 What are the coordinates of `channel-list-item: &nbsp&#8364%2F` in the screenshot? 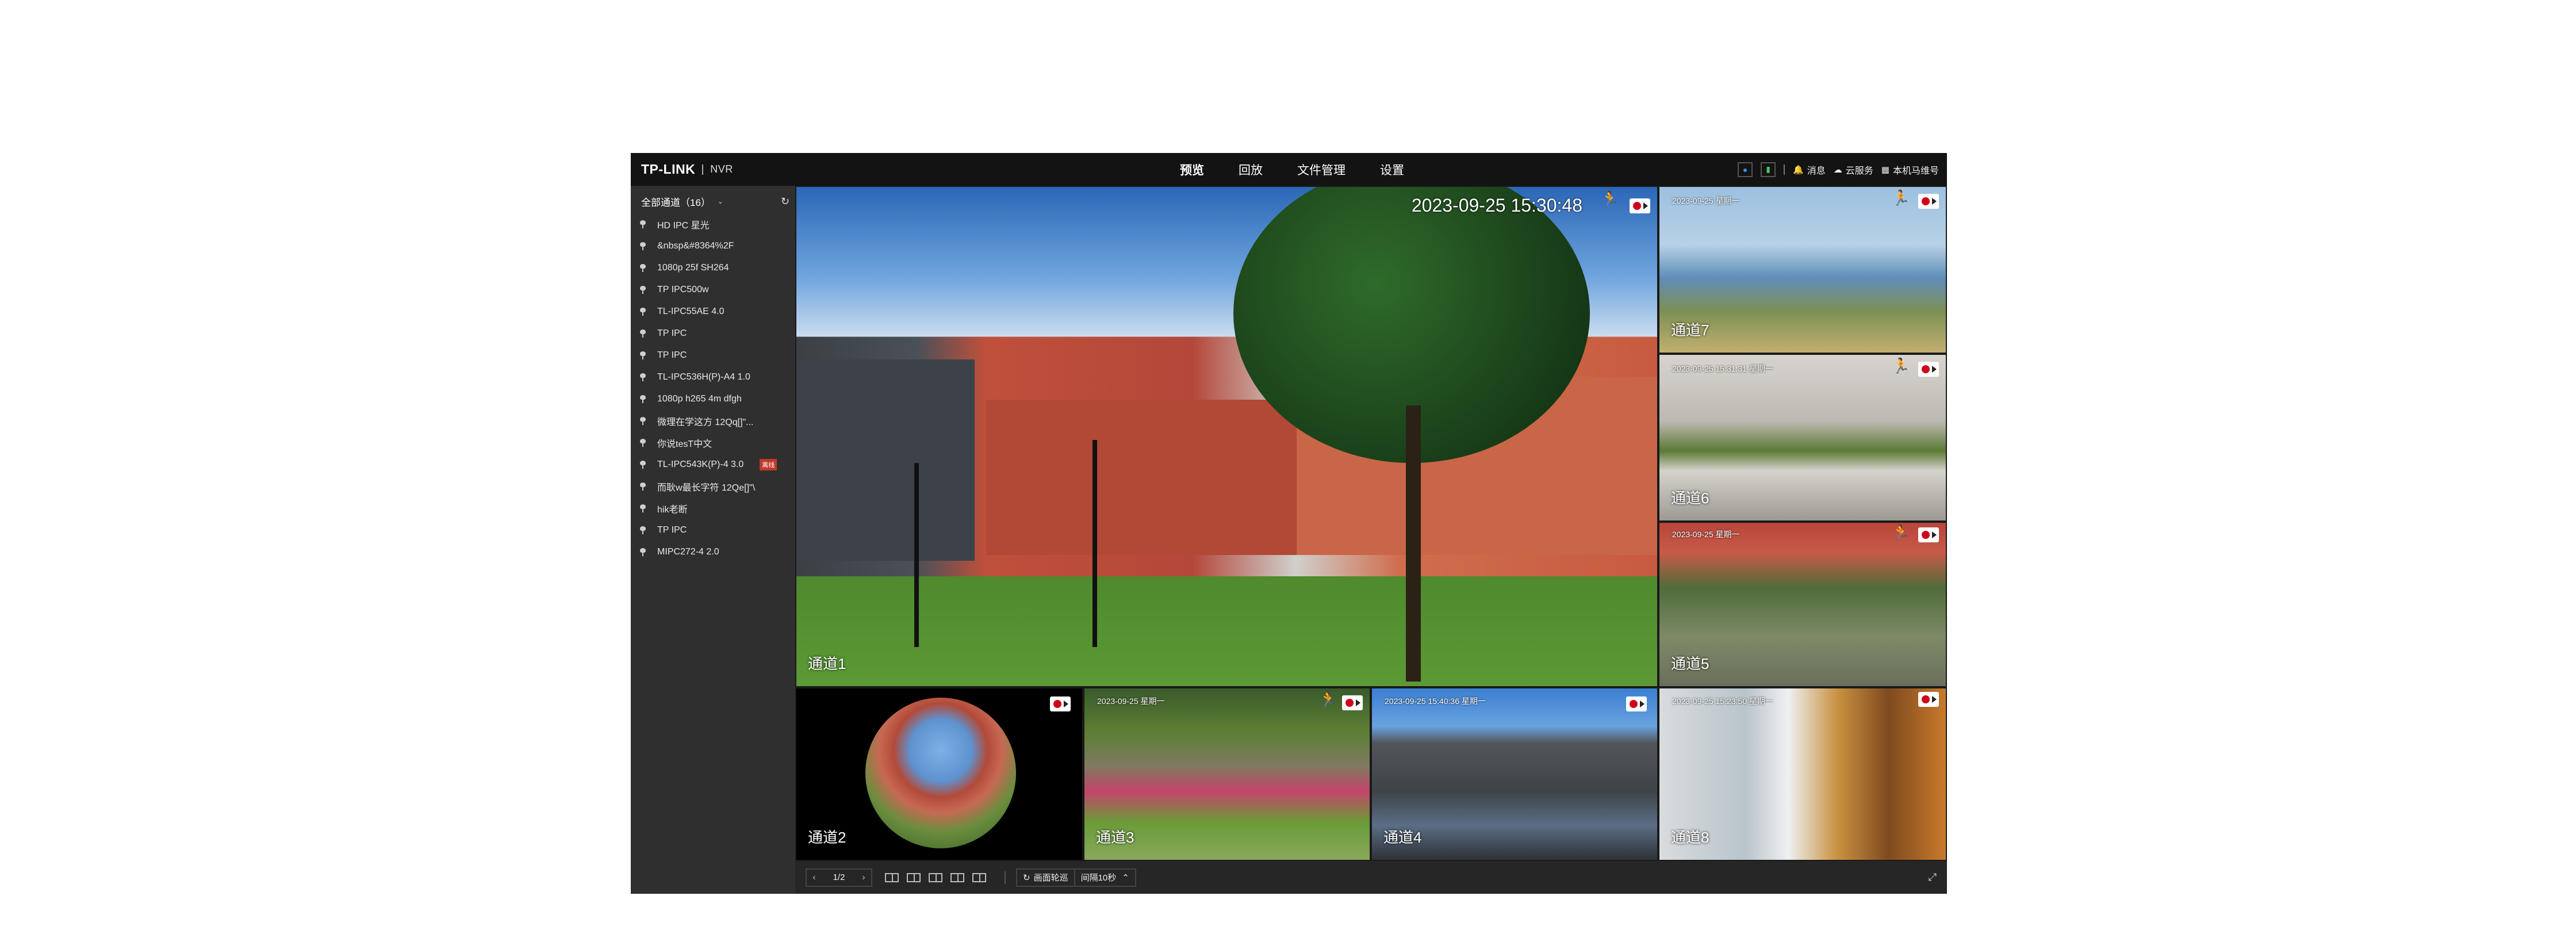 It's located at (715, 246).